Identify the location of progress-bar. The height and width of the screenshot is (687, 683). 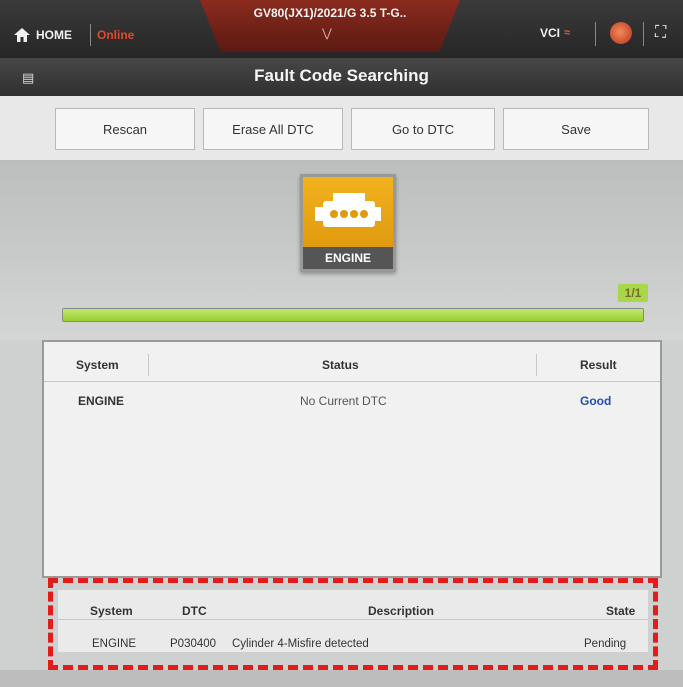
(353, 315).